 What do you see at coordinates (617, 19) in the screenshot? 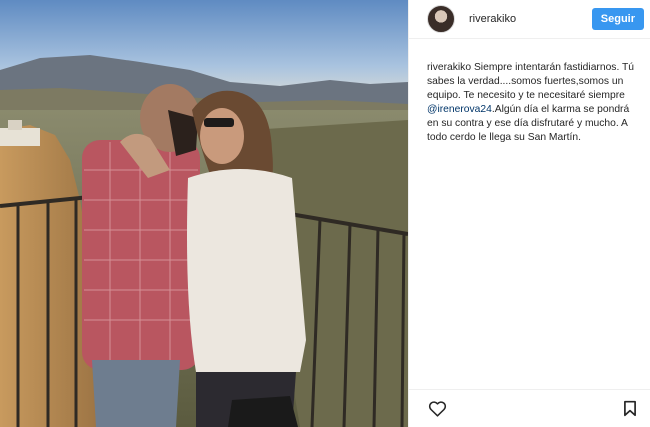
I see `follow-button: Seguir` at bounding box center [617, 19].